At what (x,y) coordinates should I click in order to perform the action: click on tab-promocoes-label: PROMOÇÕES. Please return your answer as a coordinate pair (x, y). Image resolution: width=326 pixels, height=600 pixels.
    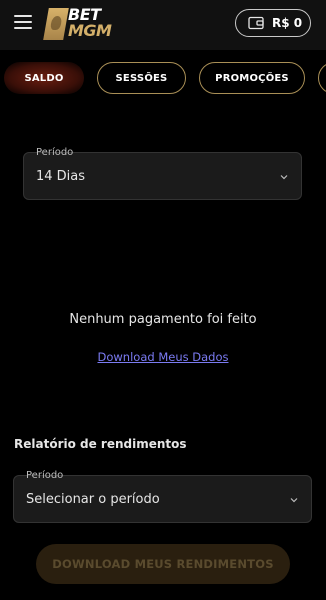
    Looking at the image, I should click on (252, 78).